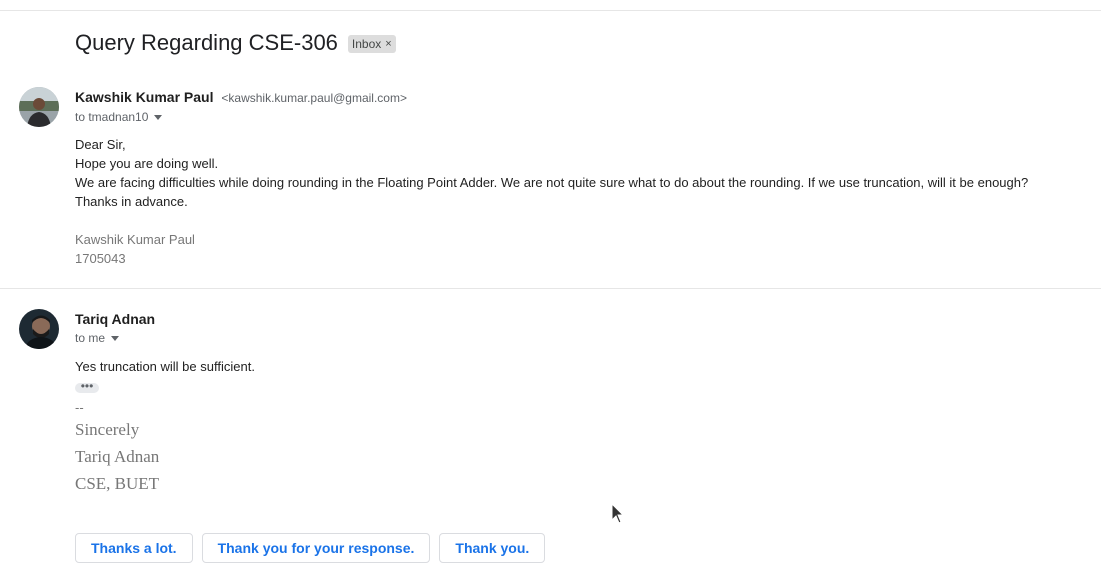  I want to click on sender-email: <kawshik.kumar.paul@gmail.com>, so click(314, 98).